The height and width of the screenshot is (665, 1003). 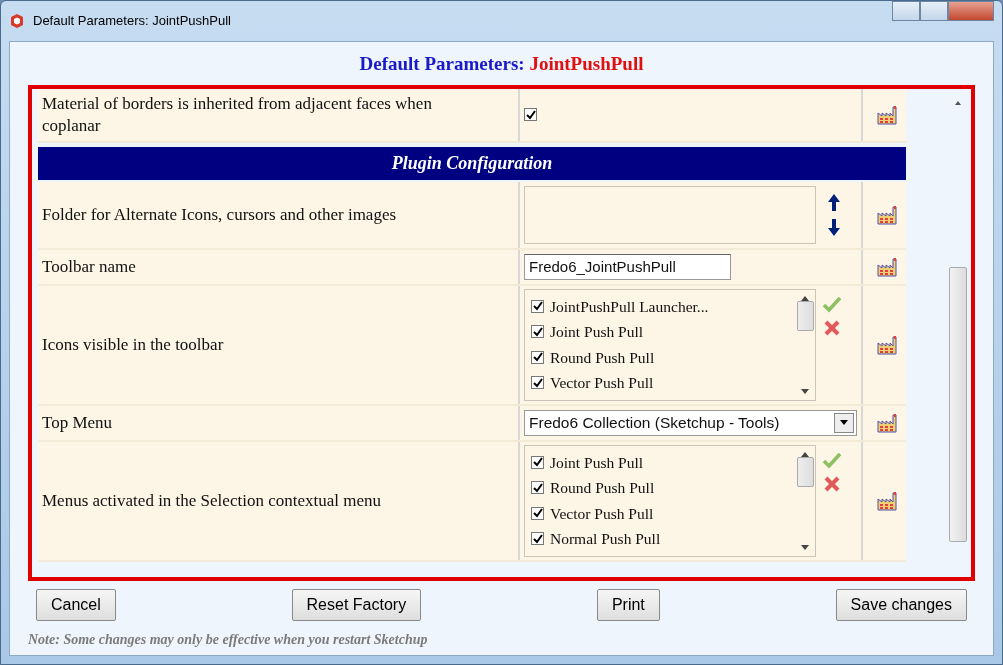 What do you see at coordinates (132, 21) in the screenshot?
I see `window-title: Default Parameters: JointPushPull` at bounding box center [132, 21].